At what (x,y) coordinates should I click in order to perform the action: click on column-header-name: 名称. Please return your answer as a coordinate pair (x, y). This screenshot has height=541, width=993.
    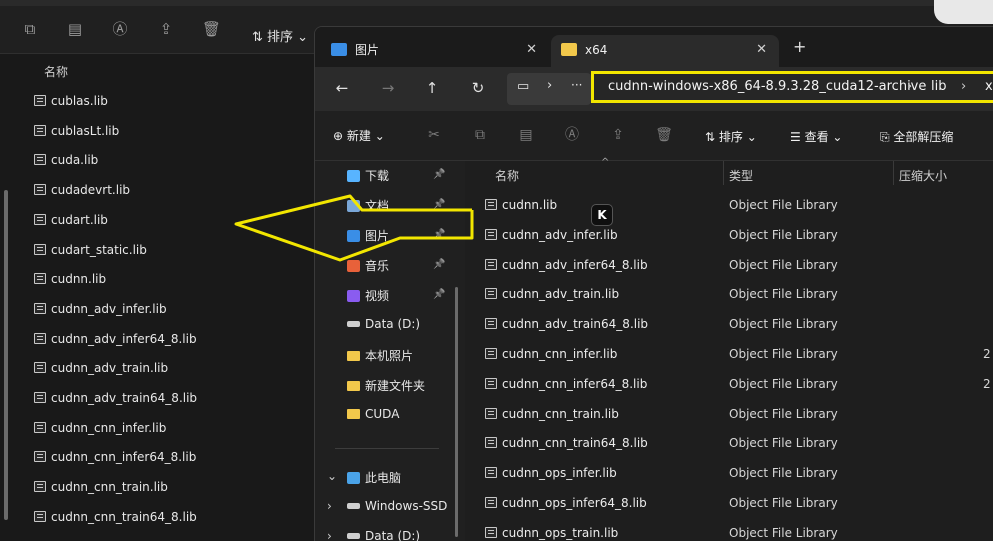
    Looking at the image, I should click on (507, 175).